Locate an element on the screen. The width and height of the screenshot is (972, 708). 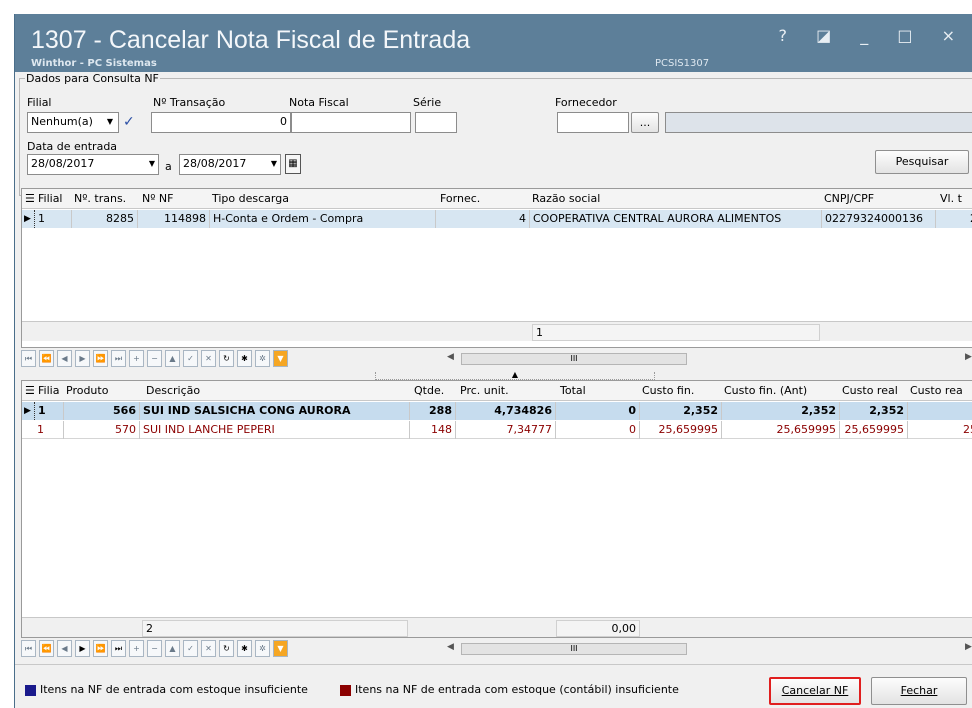
itens-hscroll: ◀ III ▶ is located at coordinates (709, 649).